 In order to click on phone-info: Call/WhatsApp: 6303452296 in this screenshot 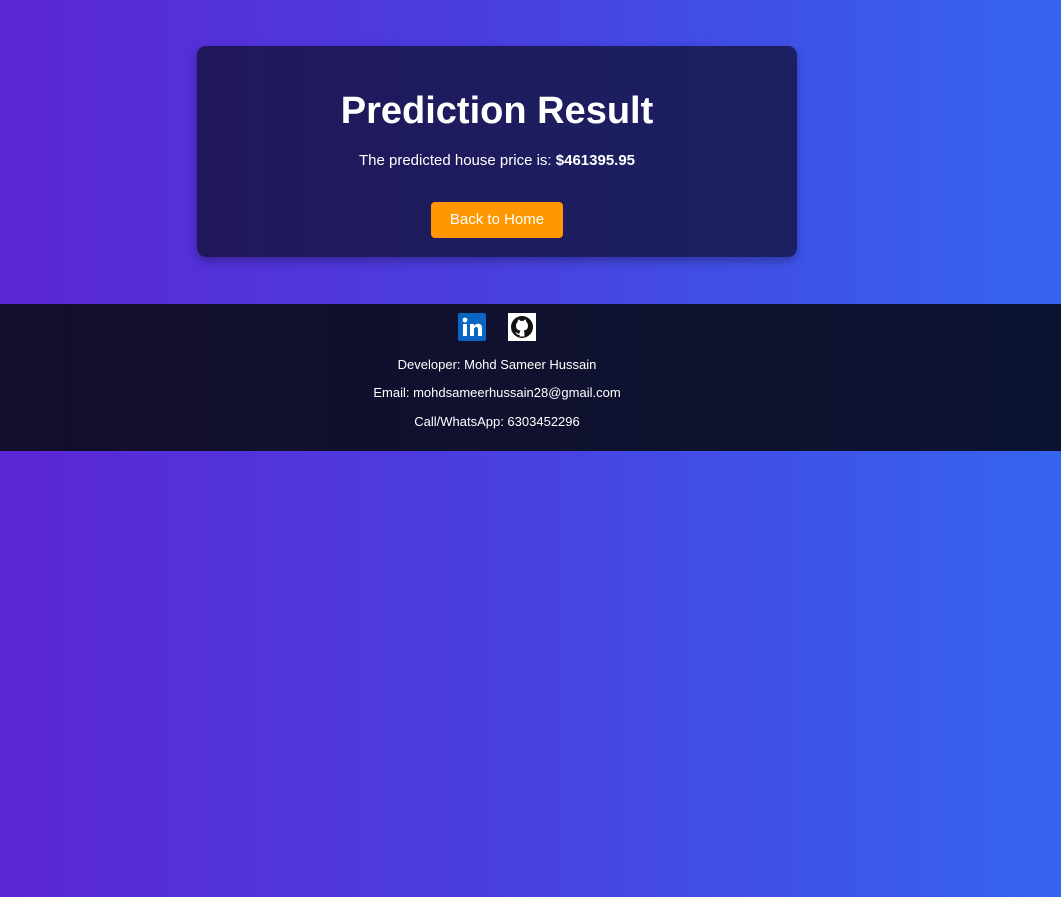, I will do `click(497, 421)`.